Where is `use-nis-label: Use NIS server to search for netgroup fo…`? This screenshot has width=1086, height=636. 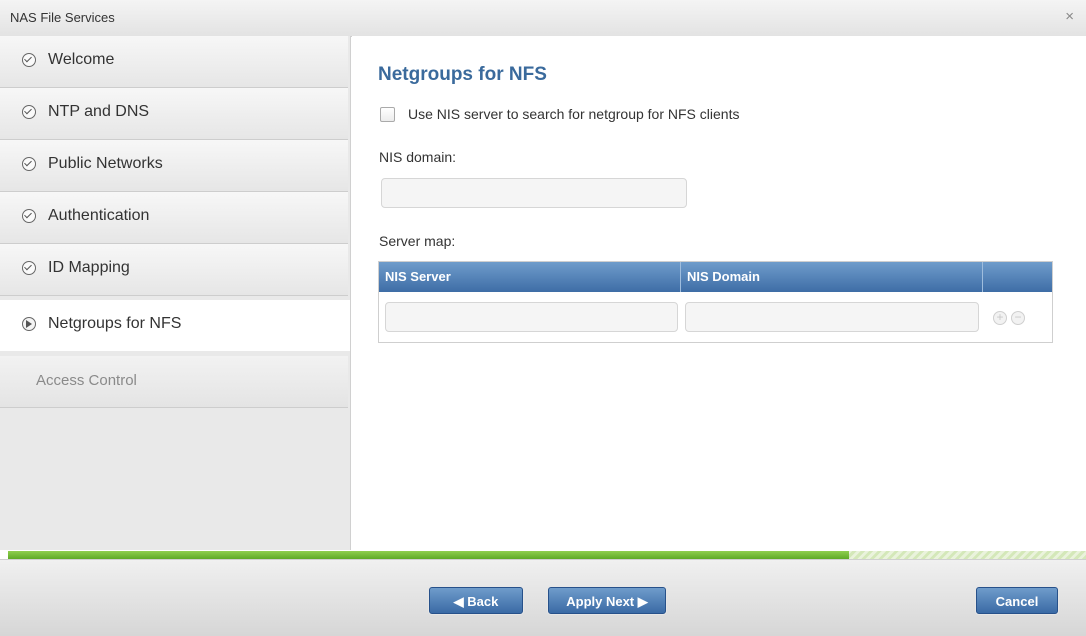 use-nis-label: Use NIS server to search for netgroup fo… is located at coordinates (574, 114).